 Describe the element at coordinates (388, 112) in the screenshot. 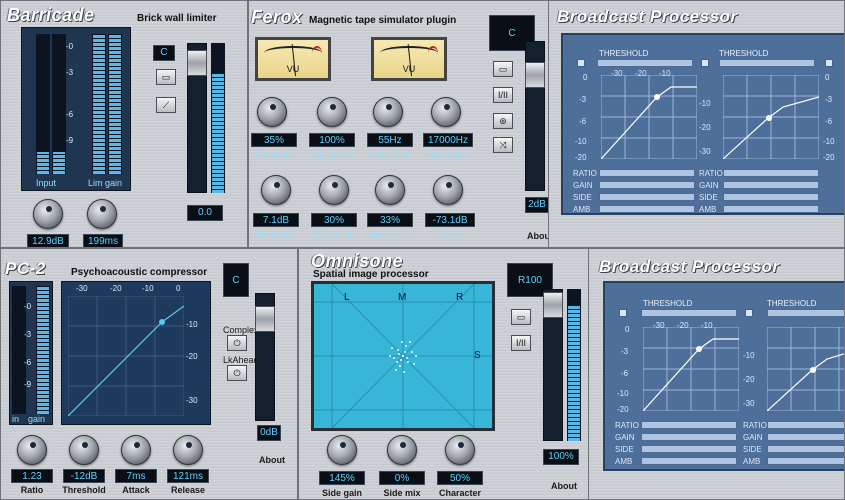

I see `low-cutoff-knob` at that location.